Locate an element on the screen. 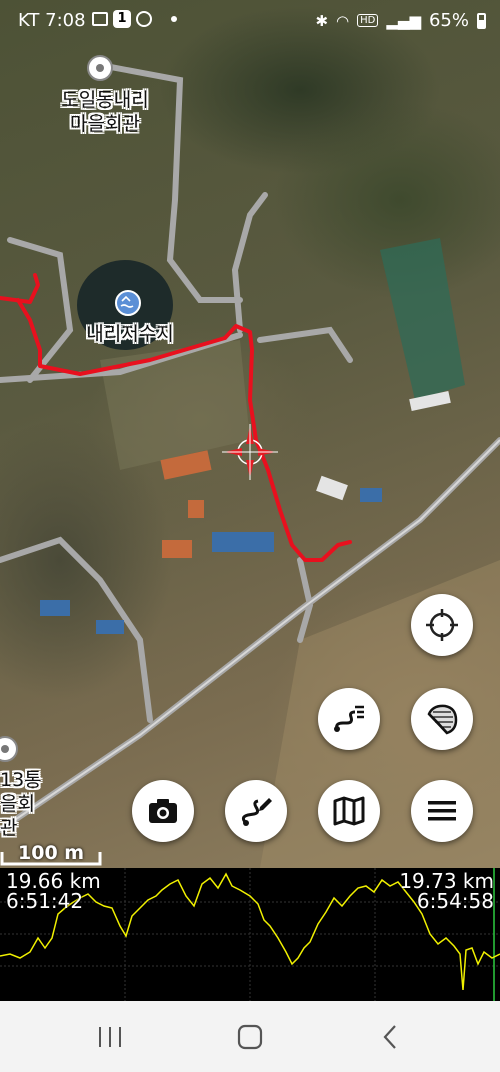 The height and width of the screenshot is (1072, 500). menu-button is located at coordinates (442, 811).